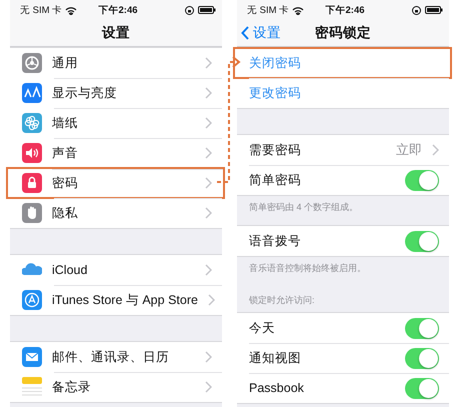 This screenshot has height=407, width=461. I want to click on section-header: 锁定时允许访问:, so click(282, 300).